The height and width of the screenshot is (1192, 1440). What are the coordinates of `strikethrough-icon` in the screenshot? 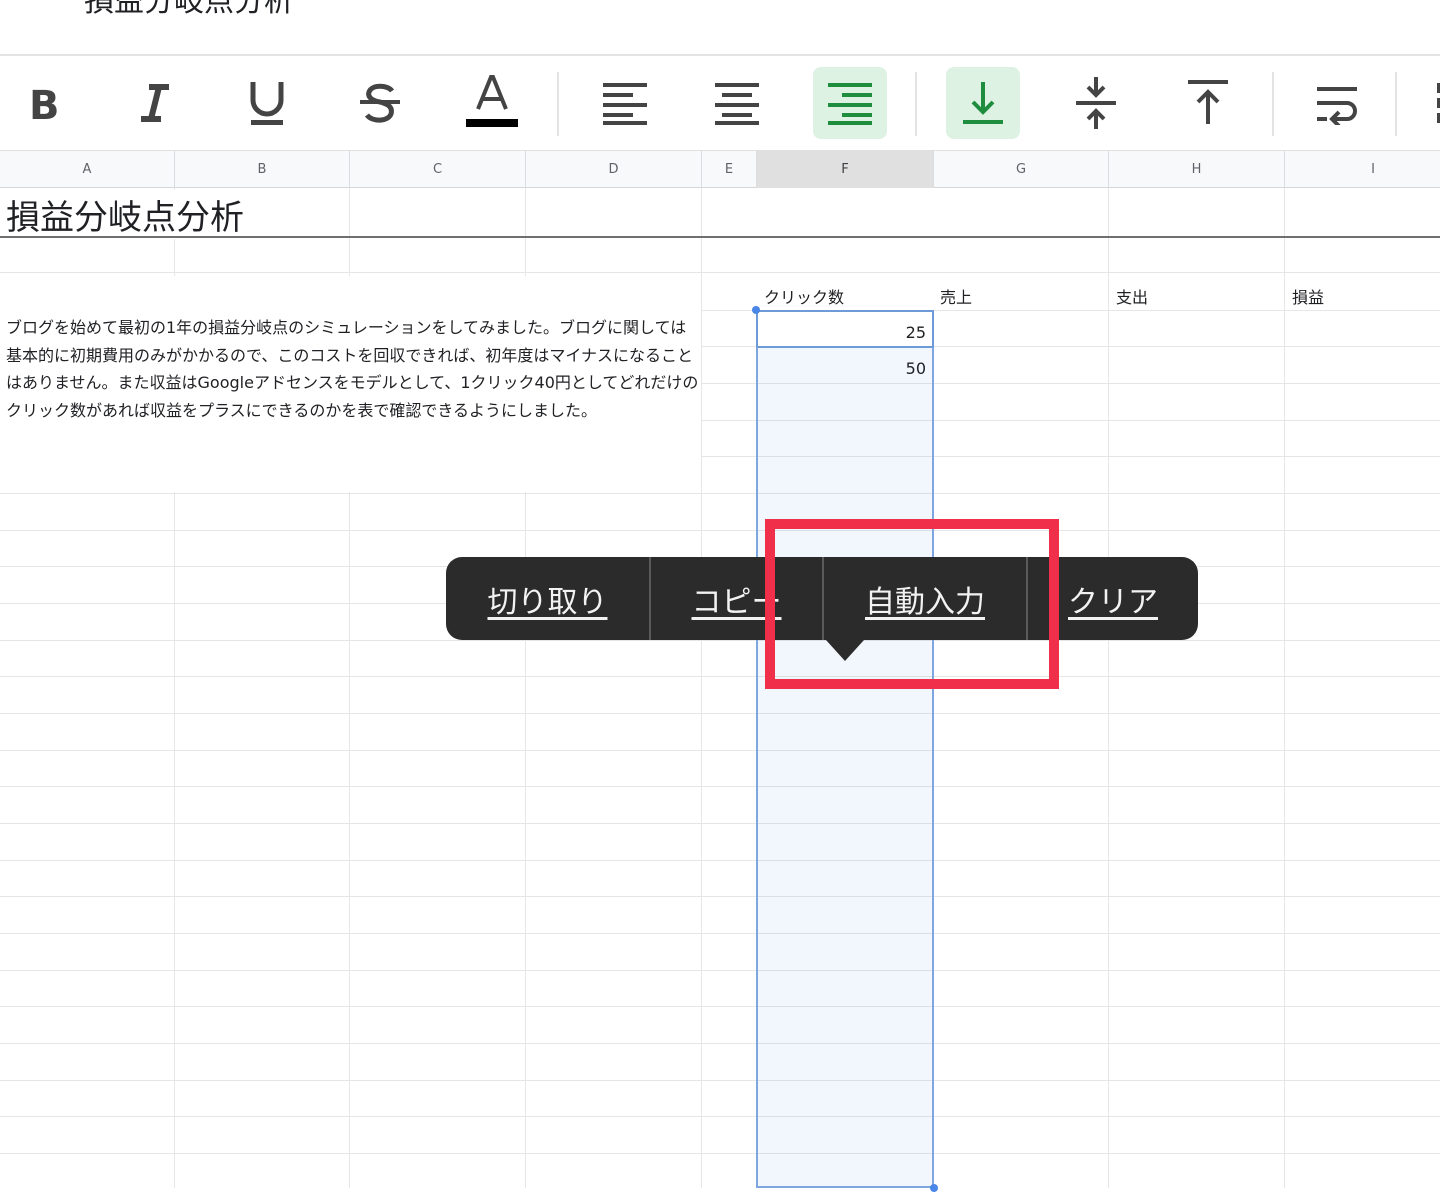 It's located at (380, 103).